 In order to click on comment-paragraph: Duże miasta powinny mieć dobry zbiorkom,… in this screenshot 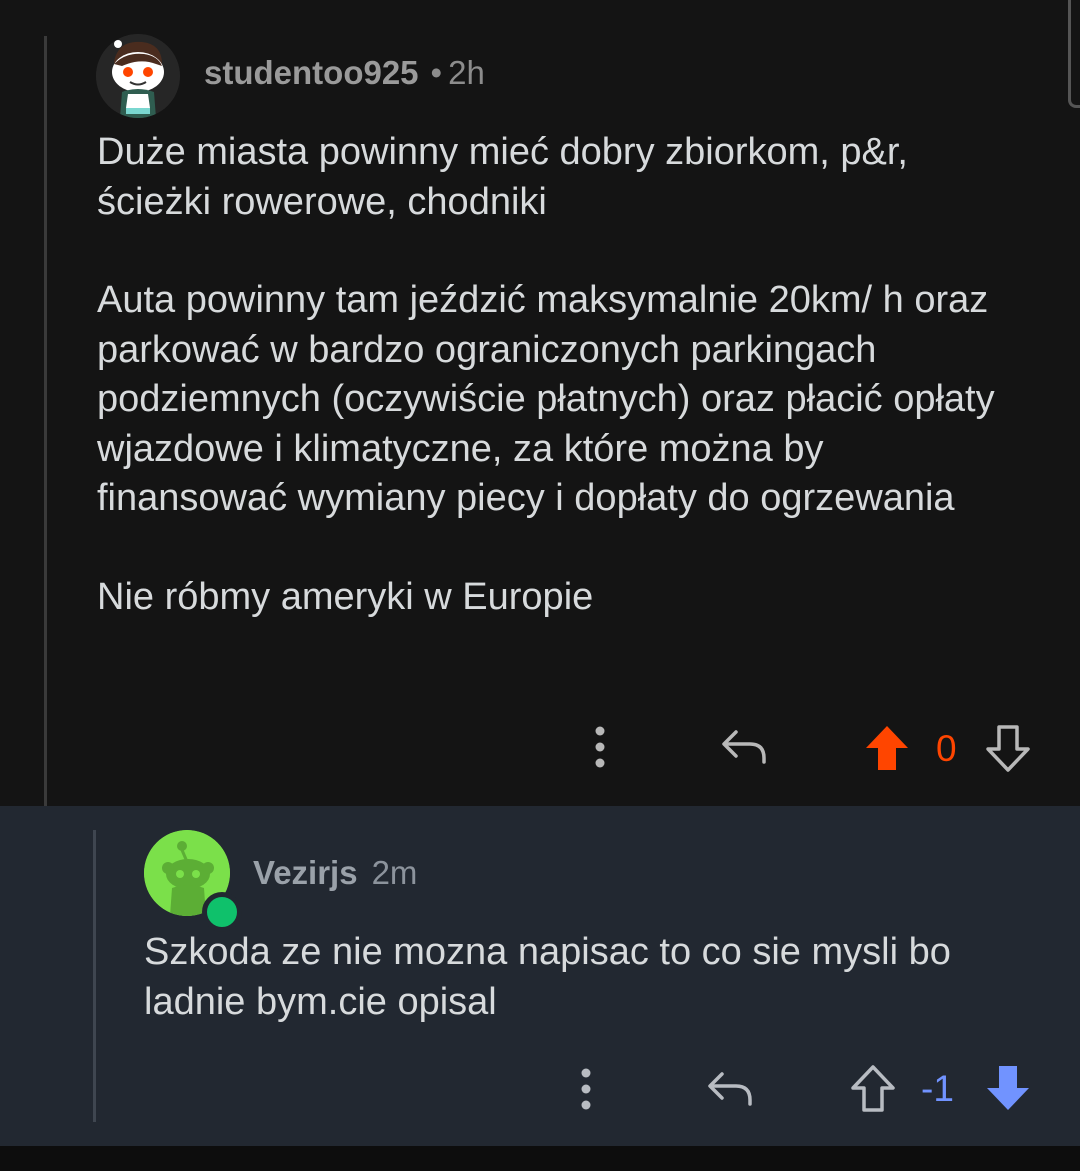, I will do `click(502, 177)`.